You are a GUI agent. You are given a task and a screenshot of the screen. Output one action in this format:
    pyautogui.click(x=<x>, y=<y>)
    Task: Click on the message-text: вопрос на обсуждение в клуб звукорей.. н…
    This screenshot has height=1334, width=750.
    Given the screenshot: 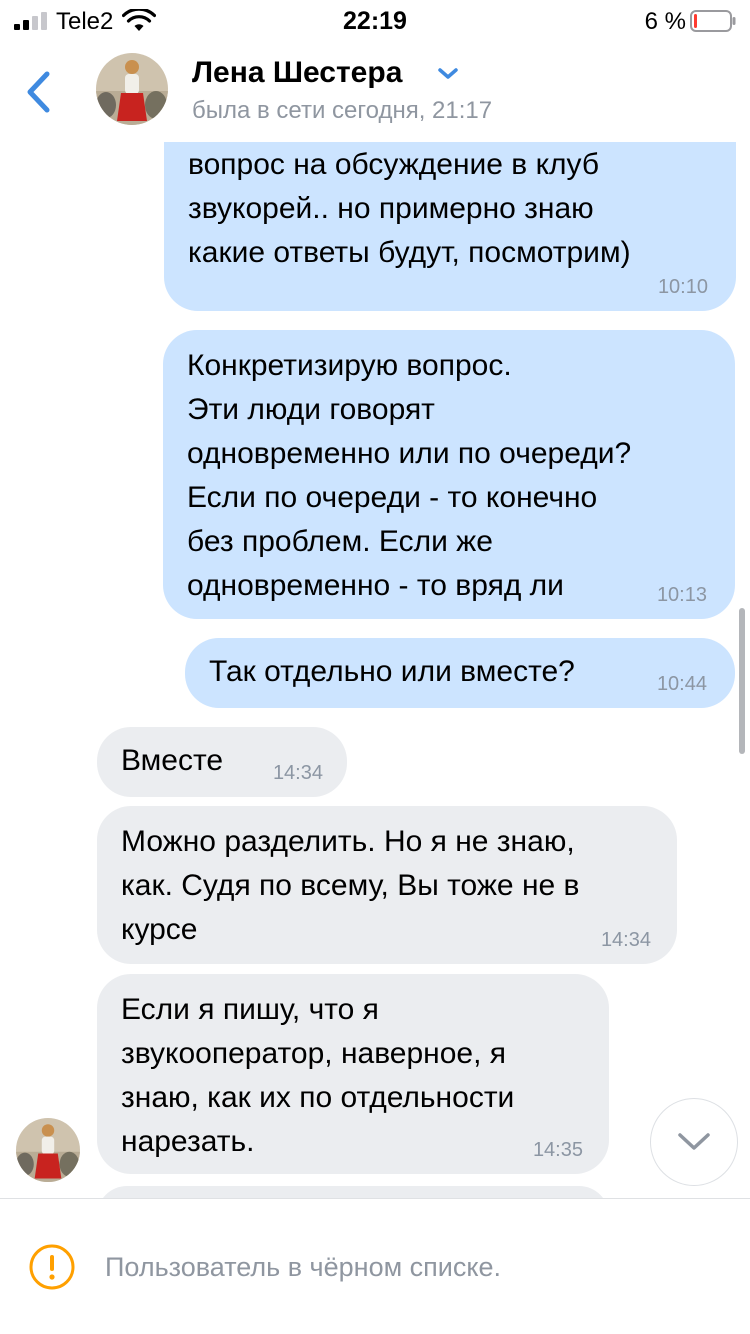 What is the action you would take?
    pyautogui.click(x=409, y=208)
    